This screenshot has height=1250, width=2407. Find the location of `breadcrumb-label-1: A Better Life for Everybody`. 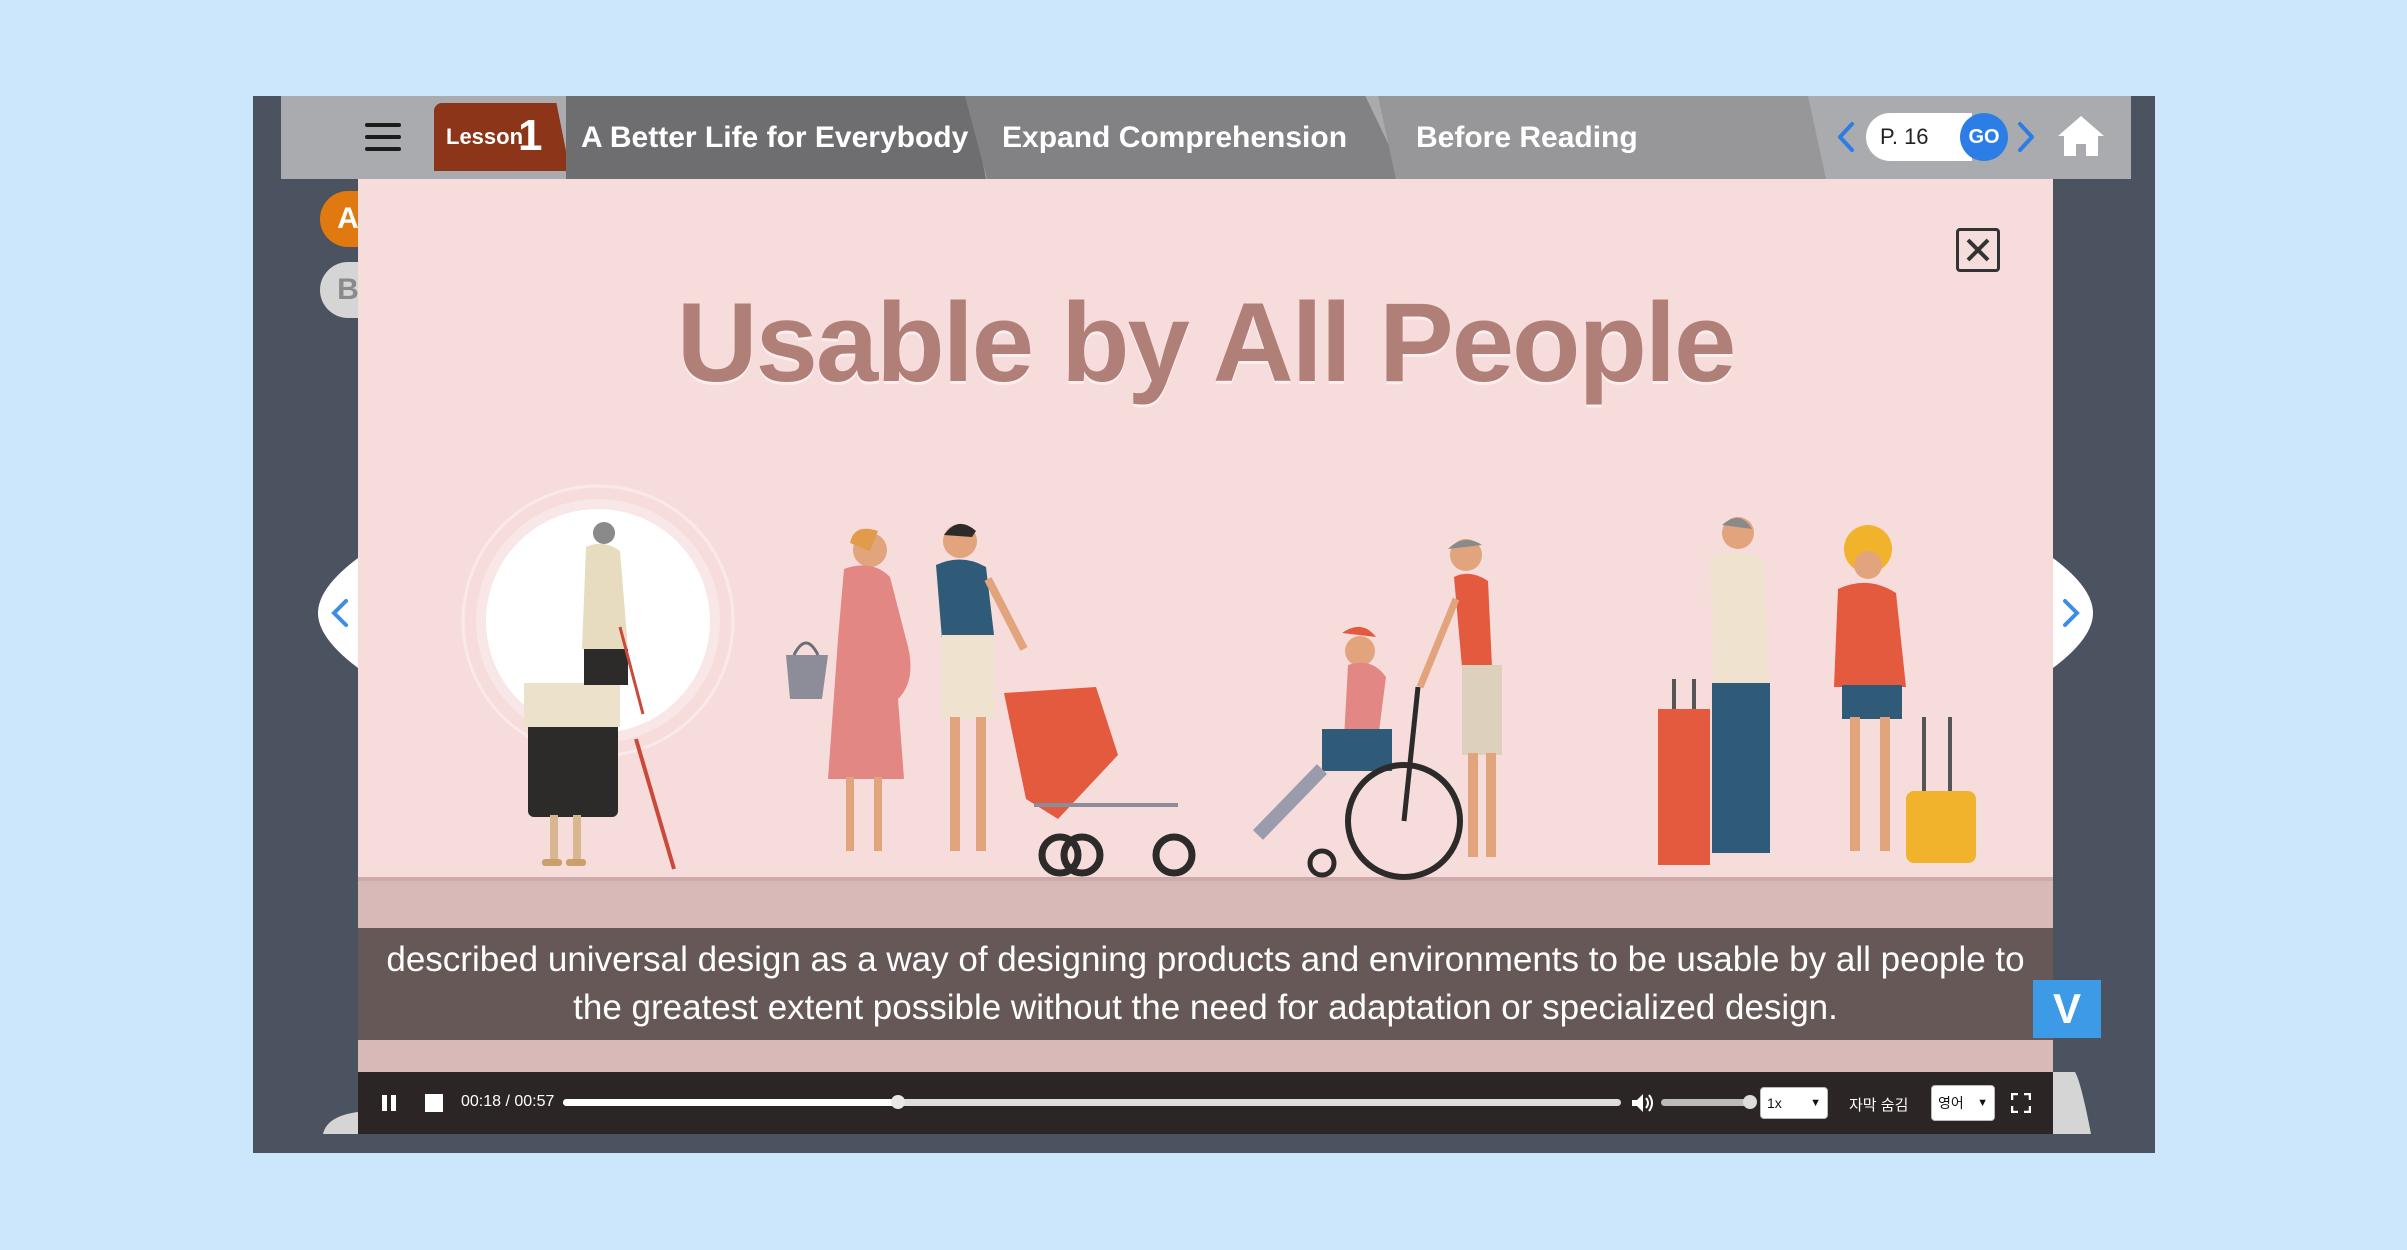

breadcrumb-label-1: A Better Life for Everybody is located at coordinates (775, 137).